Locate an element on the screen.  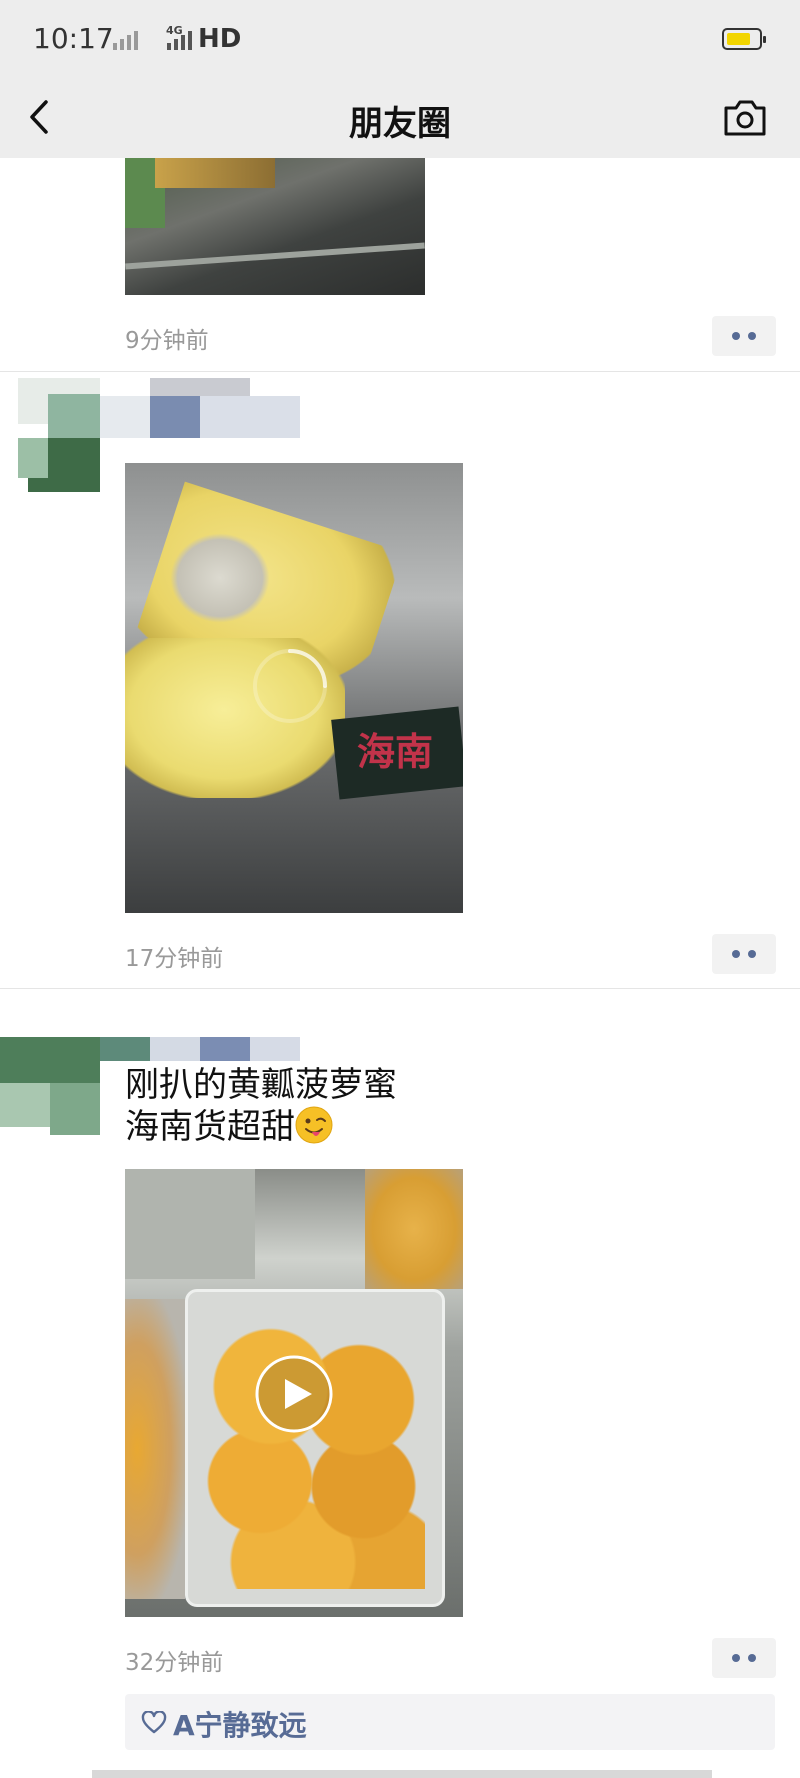
winking-tongue-emoji is located at coordinates (314, 1125).